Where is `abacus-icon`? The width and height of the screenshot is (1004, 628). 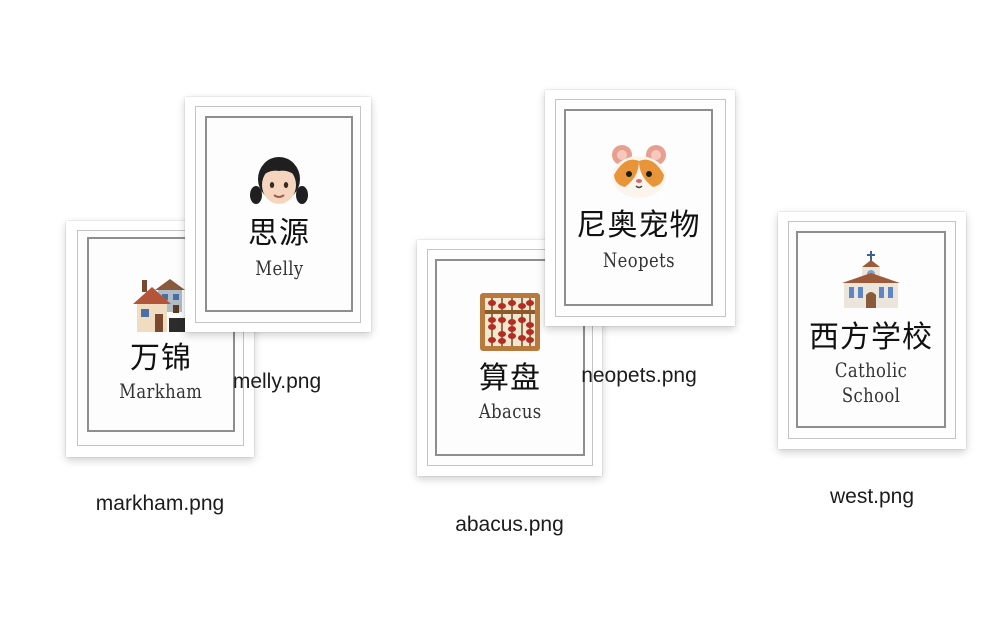 abacus-icon is located at coordinates (510, 322).